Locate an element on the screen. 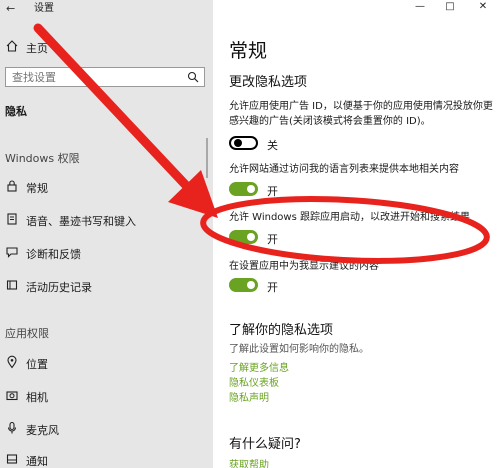 This screenshot has height=468, width=500. window-controls: — □ ✕ is located at coordinates (445, 8).